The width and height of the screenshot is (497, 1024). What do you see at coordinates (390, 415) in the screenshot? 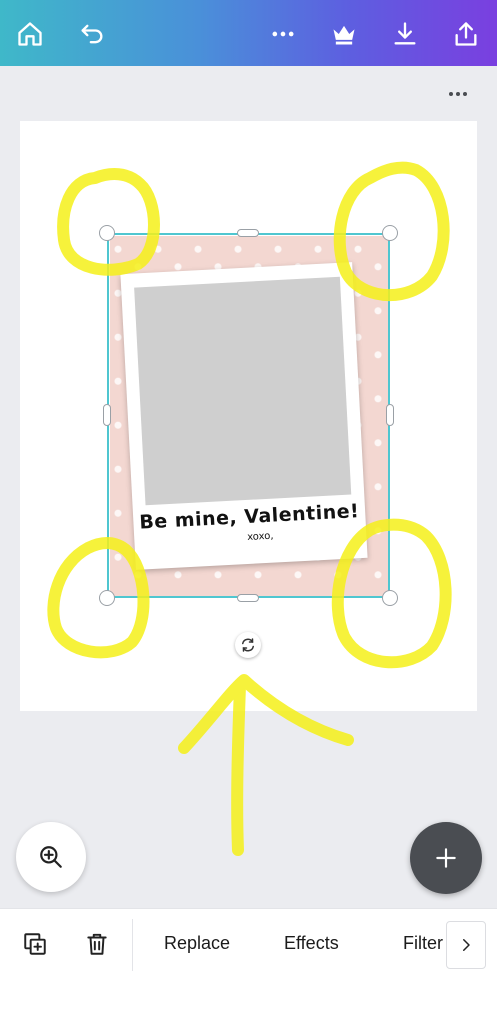
I see `resize-handle-right` at bounding box center [390, 415].